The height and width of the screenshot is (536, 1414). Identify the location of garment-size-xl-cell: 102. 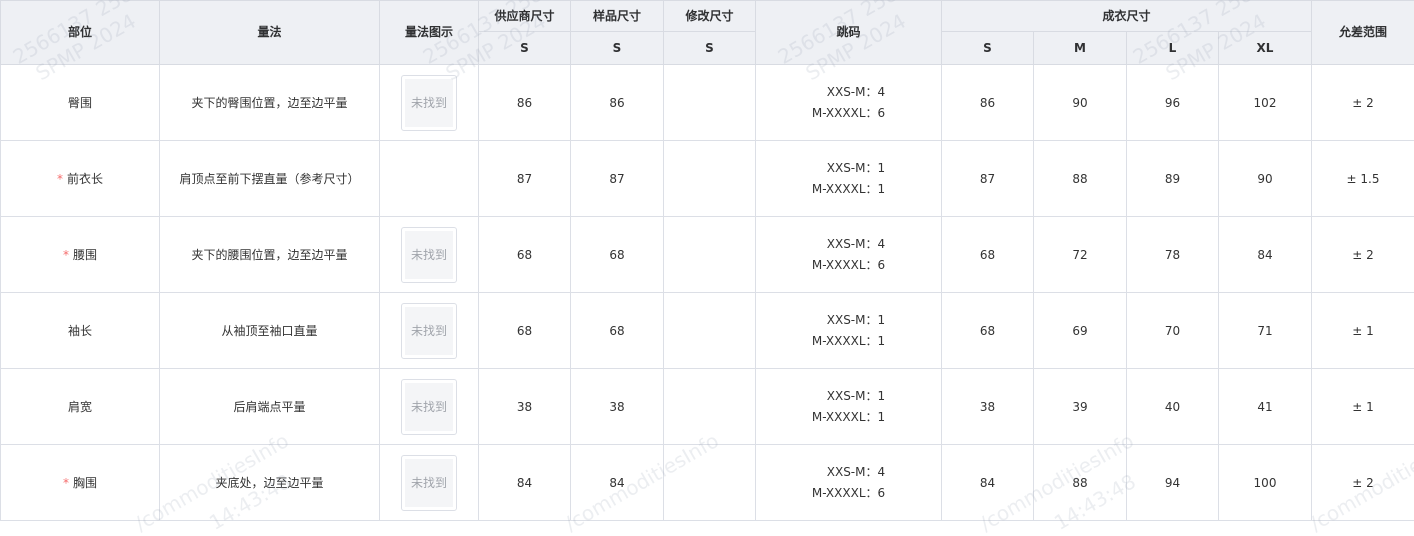
(1265, 103).